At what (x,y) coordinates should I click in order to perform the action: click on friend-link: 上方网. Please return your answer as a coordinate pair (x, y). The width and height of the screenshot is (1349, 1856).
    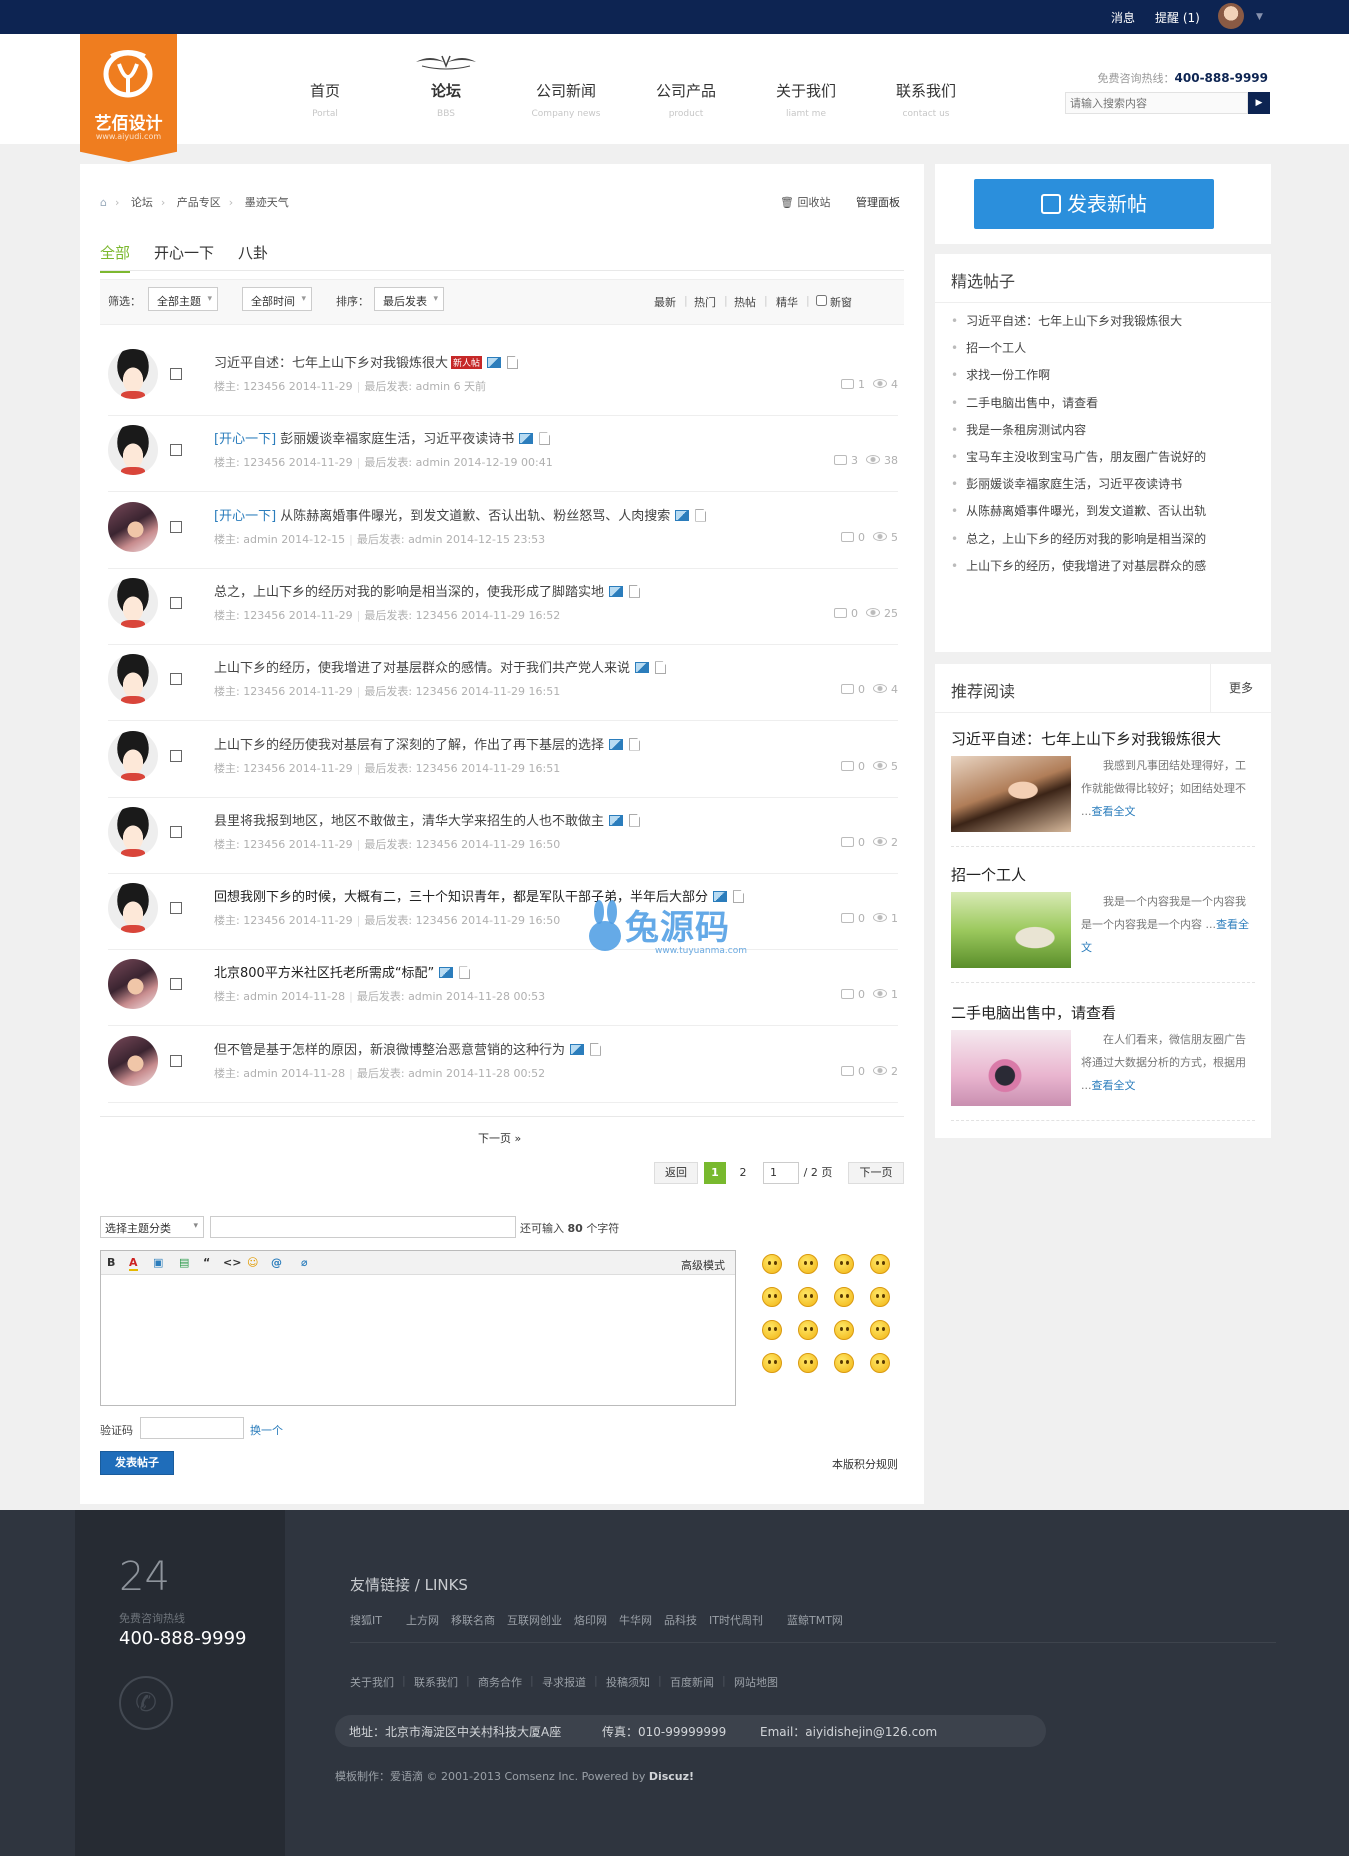
    Looking at the image, I should click on (422, 1620).